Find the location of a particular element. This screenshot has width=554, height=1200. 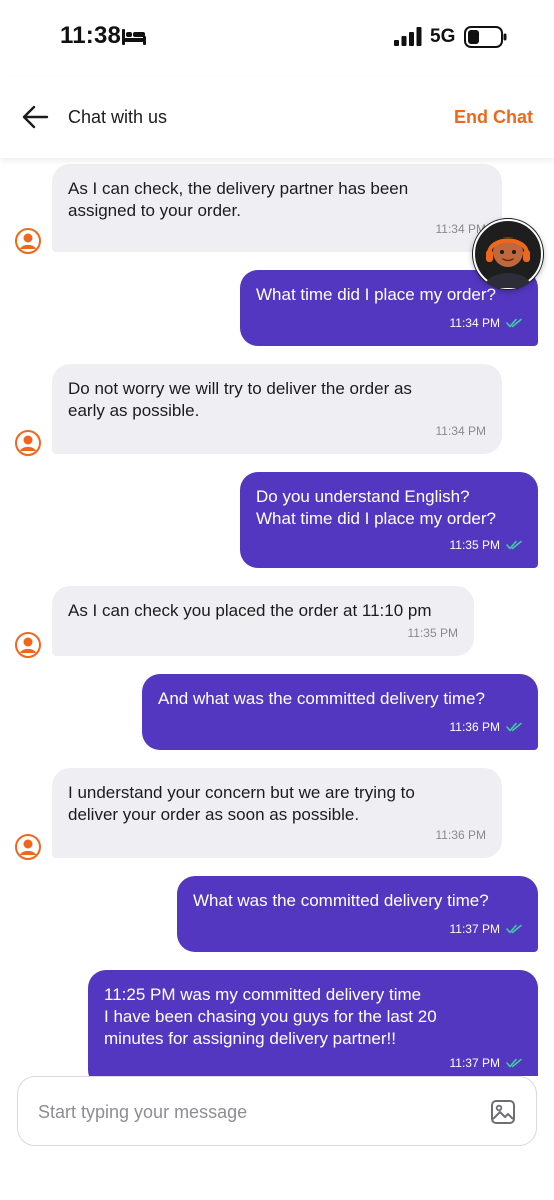

support-agent-icon is located at coordinates (508, 254).